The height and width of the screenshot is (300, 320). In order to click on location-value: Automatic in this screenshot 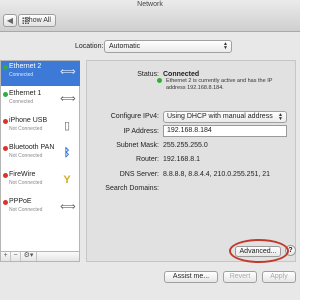, I will do `click(125, 46)`.